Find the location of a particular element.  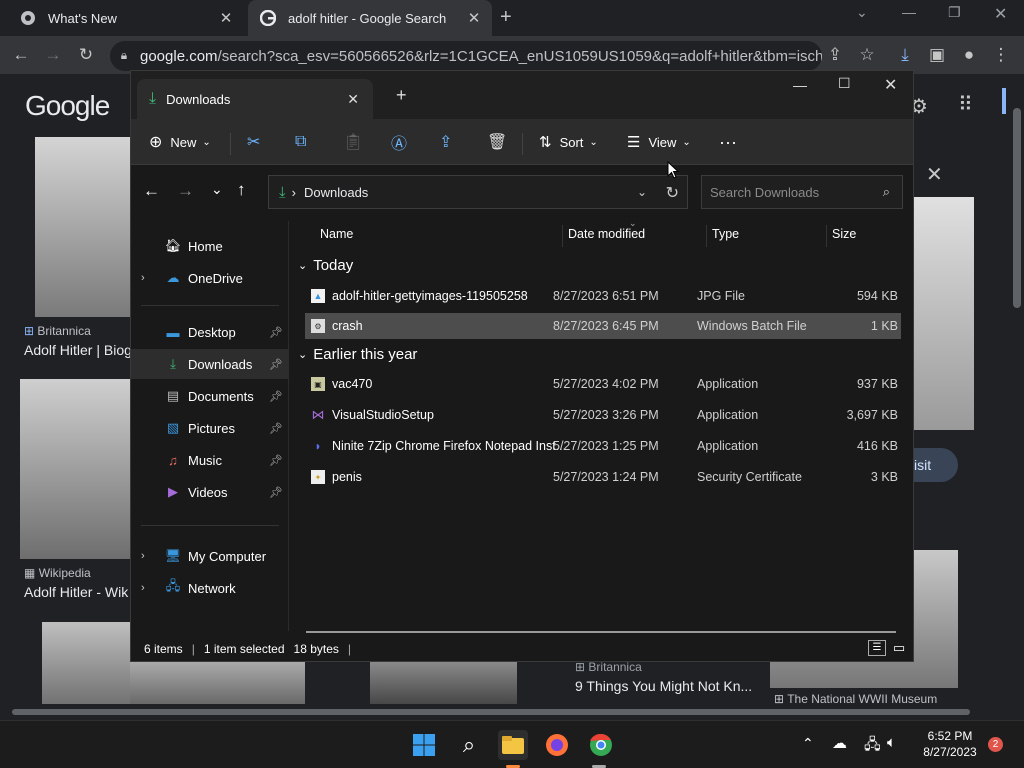

tab-whats-new: What's New ✕ is located at coordinates (126, 18).